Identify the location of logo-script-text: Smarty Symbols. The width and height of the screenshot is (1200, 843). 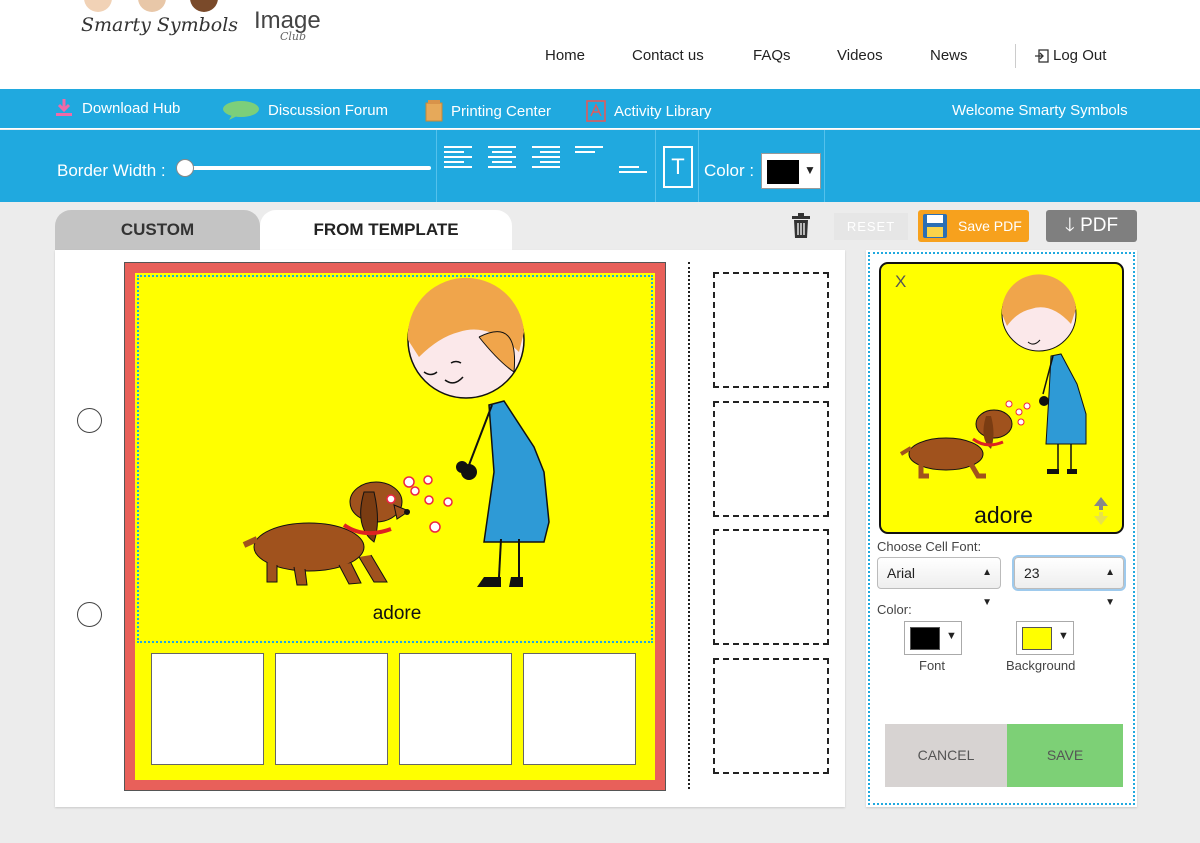
(160, 25).